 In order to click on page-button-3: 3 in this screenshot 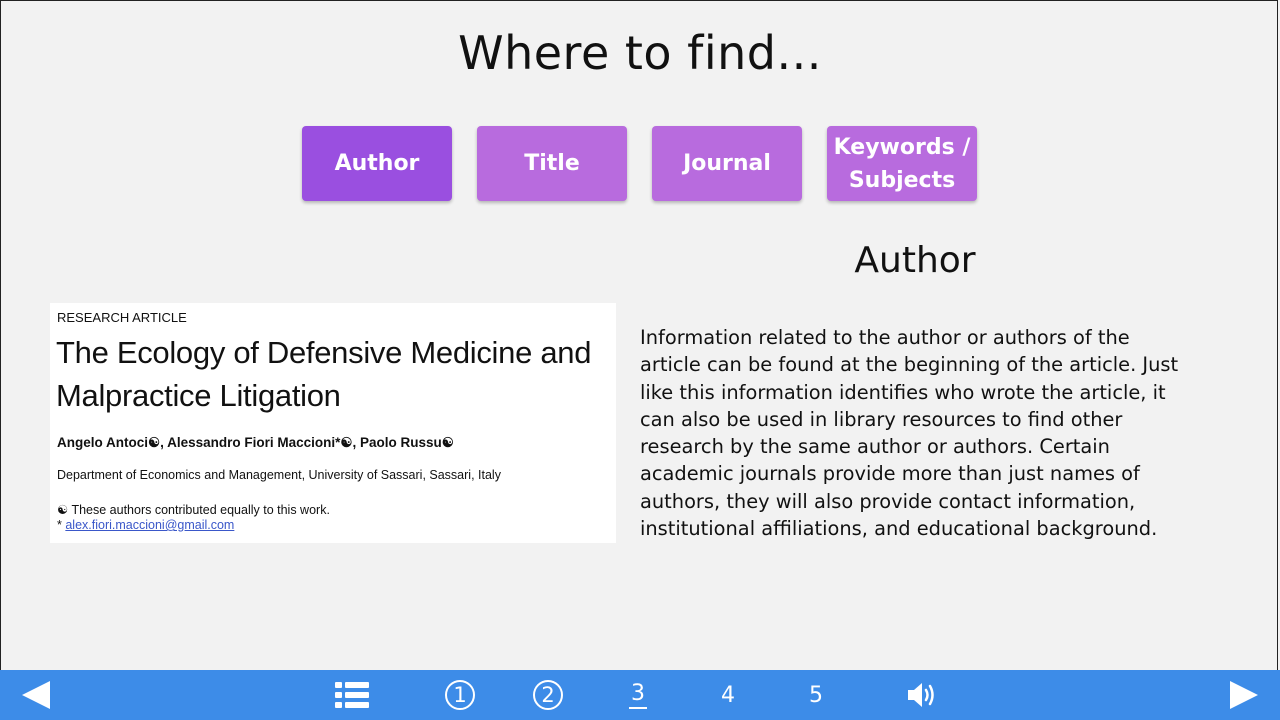, I will do `click(638, 695)`.